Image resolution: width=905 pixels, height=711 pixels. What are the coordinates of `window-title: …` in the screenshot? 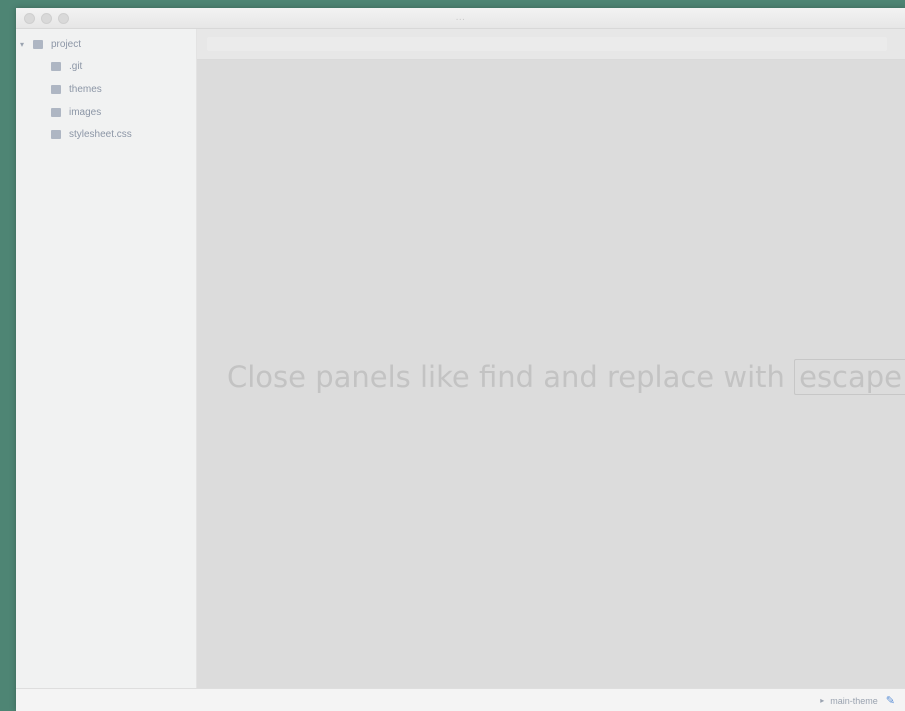 It's located at (460, 17).